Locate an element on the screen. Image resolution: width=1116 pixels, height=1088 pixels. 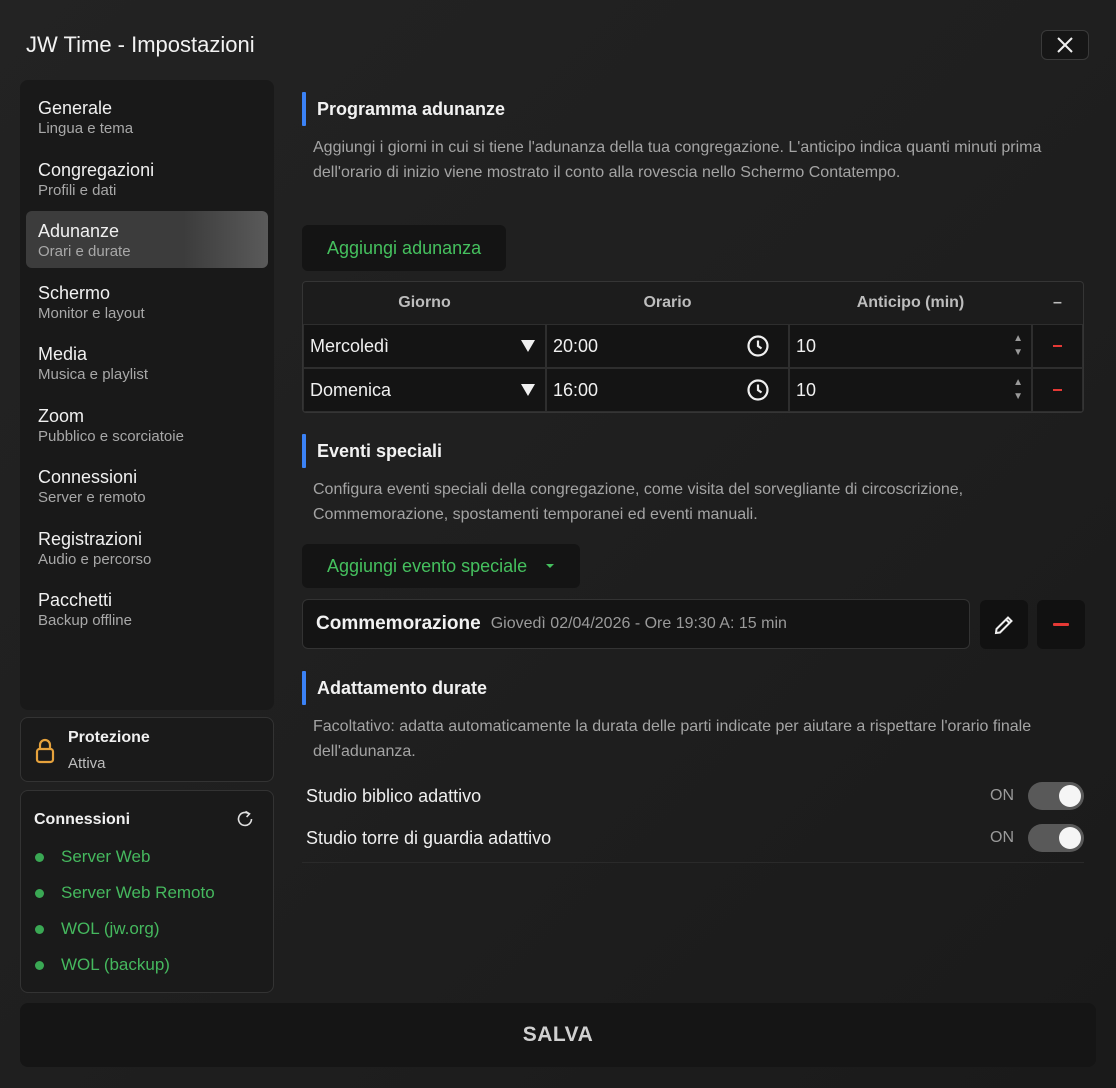
day-value: Mercoledì is located at coordinates (350, 345).